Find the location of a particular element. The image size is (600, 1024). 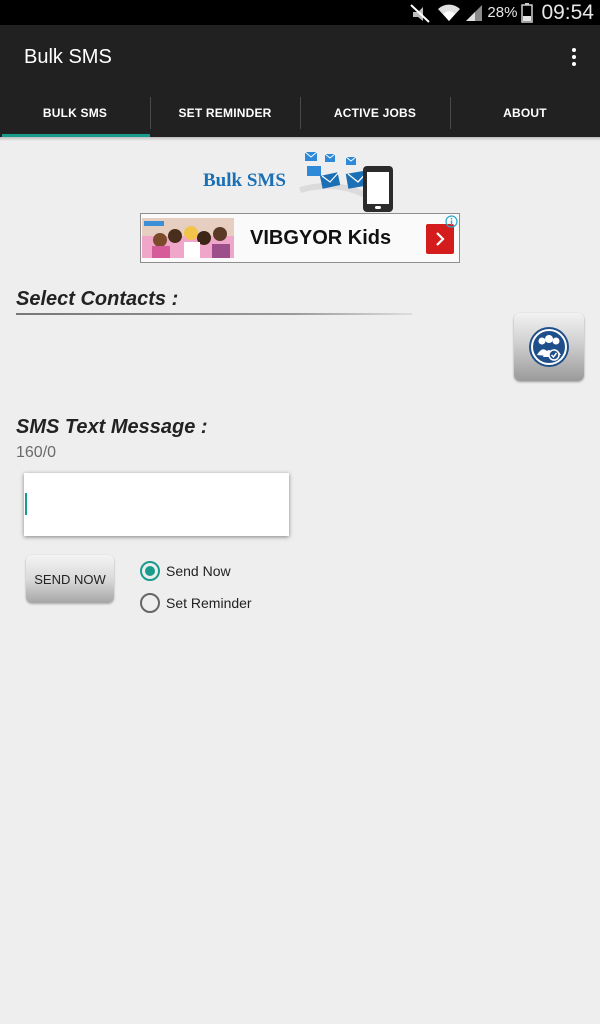

radio-unchecked-icon is located at coordinates (150, 603).